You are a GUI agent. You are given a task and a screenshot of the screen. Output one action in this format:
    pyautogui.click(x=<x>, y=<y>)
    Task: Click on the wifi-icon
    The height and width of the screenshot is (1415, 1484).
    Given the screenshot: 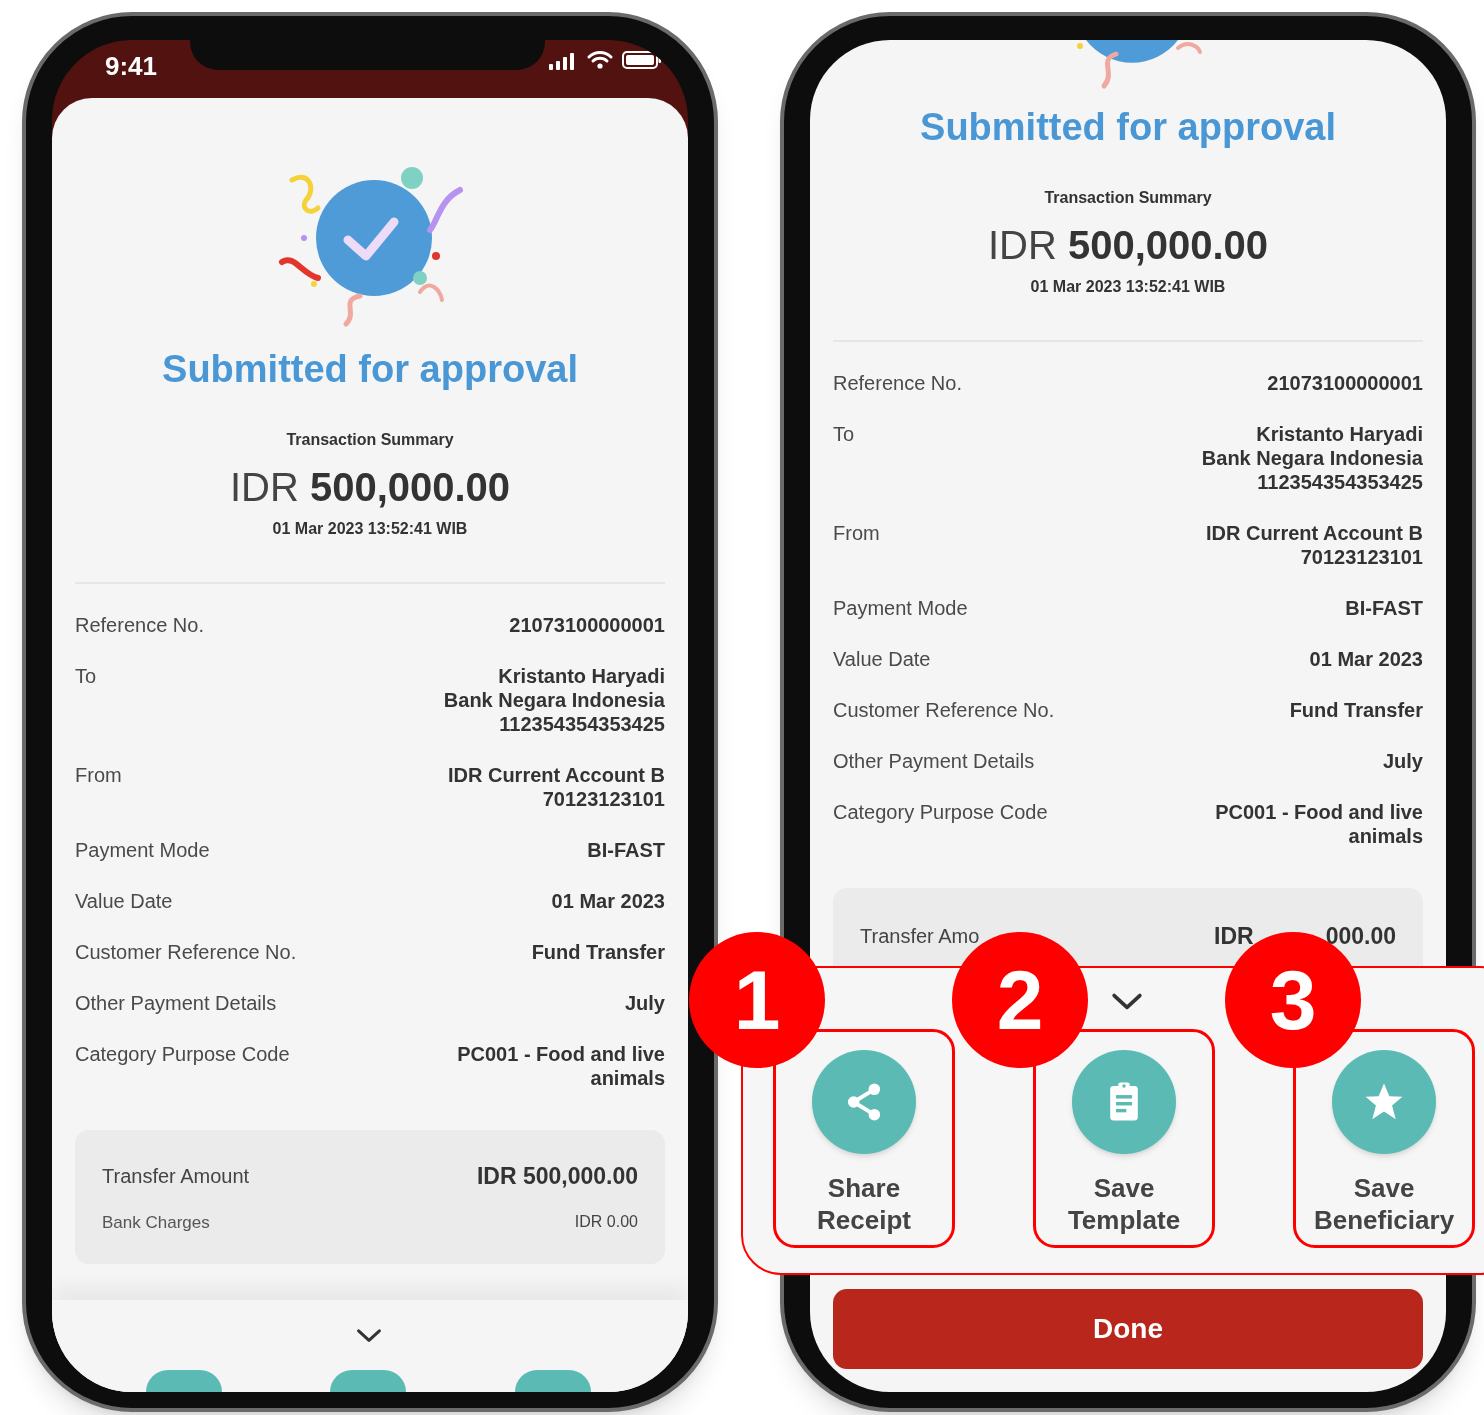 What is the action you would take?
    pyautogui.click(x=600, y=60)
    